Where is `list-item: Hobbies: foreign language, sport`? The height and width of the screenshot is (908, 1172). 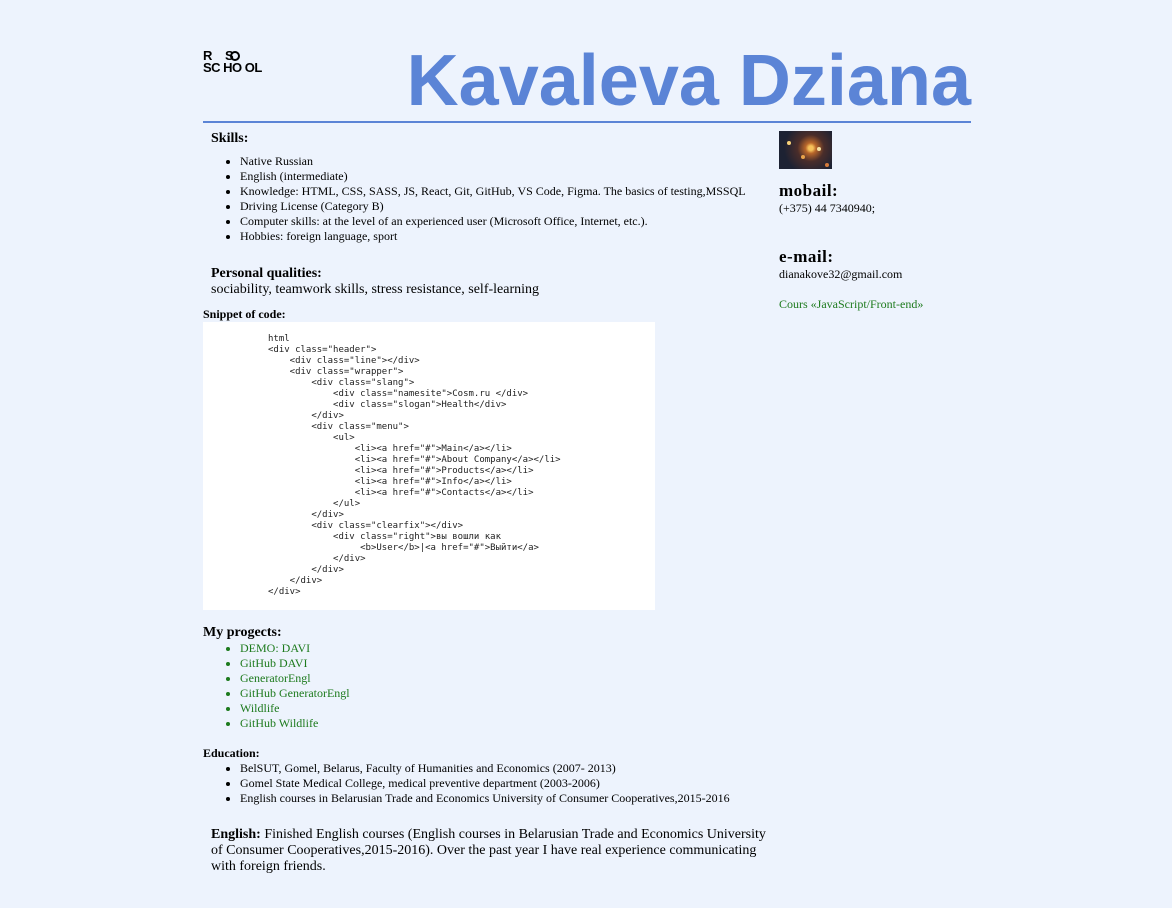 list-item: Hobbies: foreign language, sport is located at coordinates (530, 236).